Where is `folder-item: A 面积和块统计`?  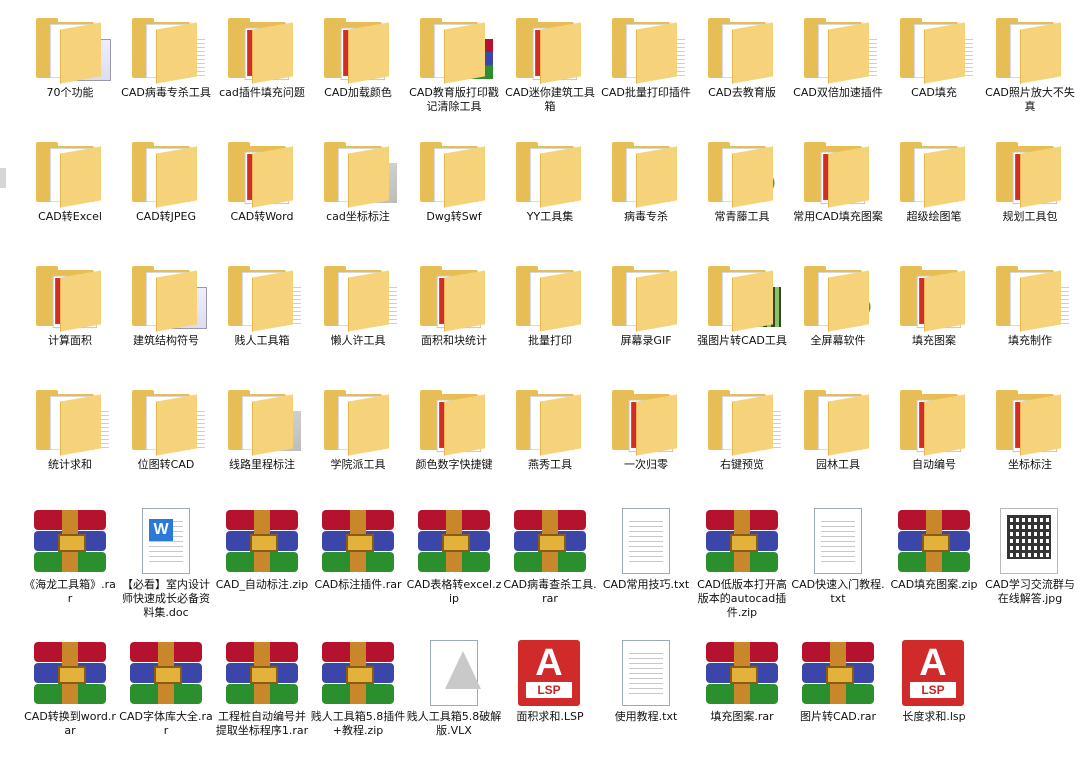
folder-item: A 面积和块统计 is located at coordinates (454, 309).